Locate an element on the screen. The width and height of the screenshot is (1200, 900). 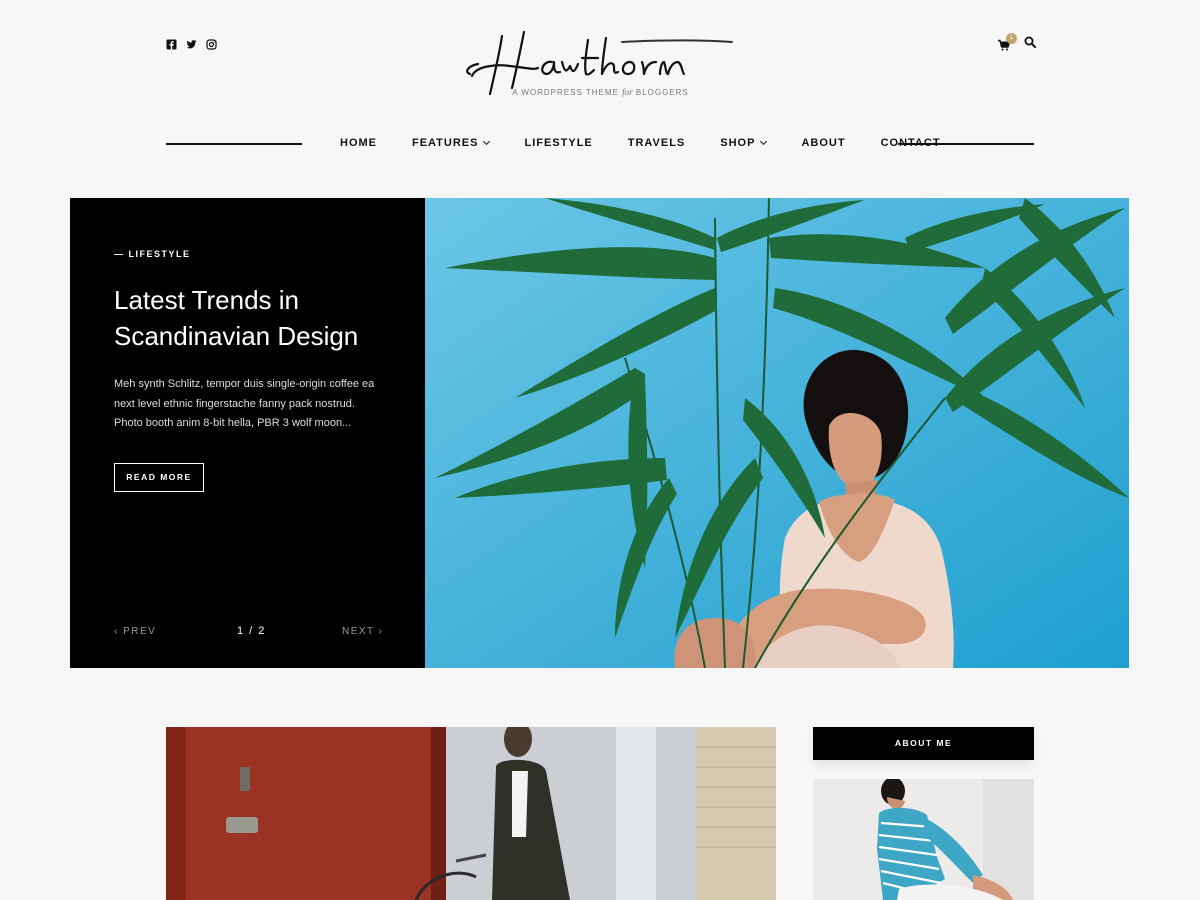
about-me-image is located at coordinates (923, 839).